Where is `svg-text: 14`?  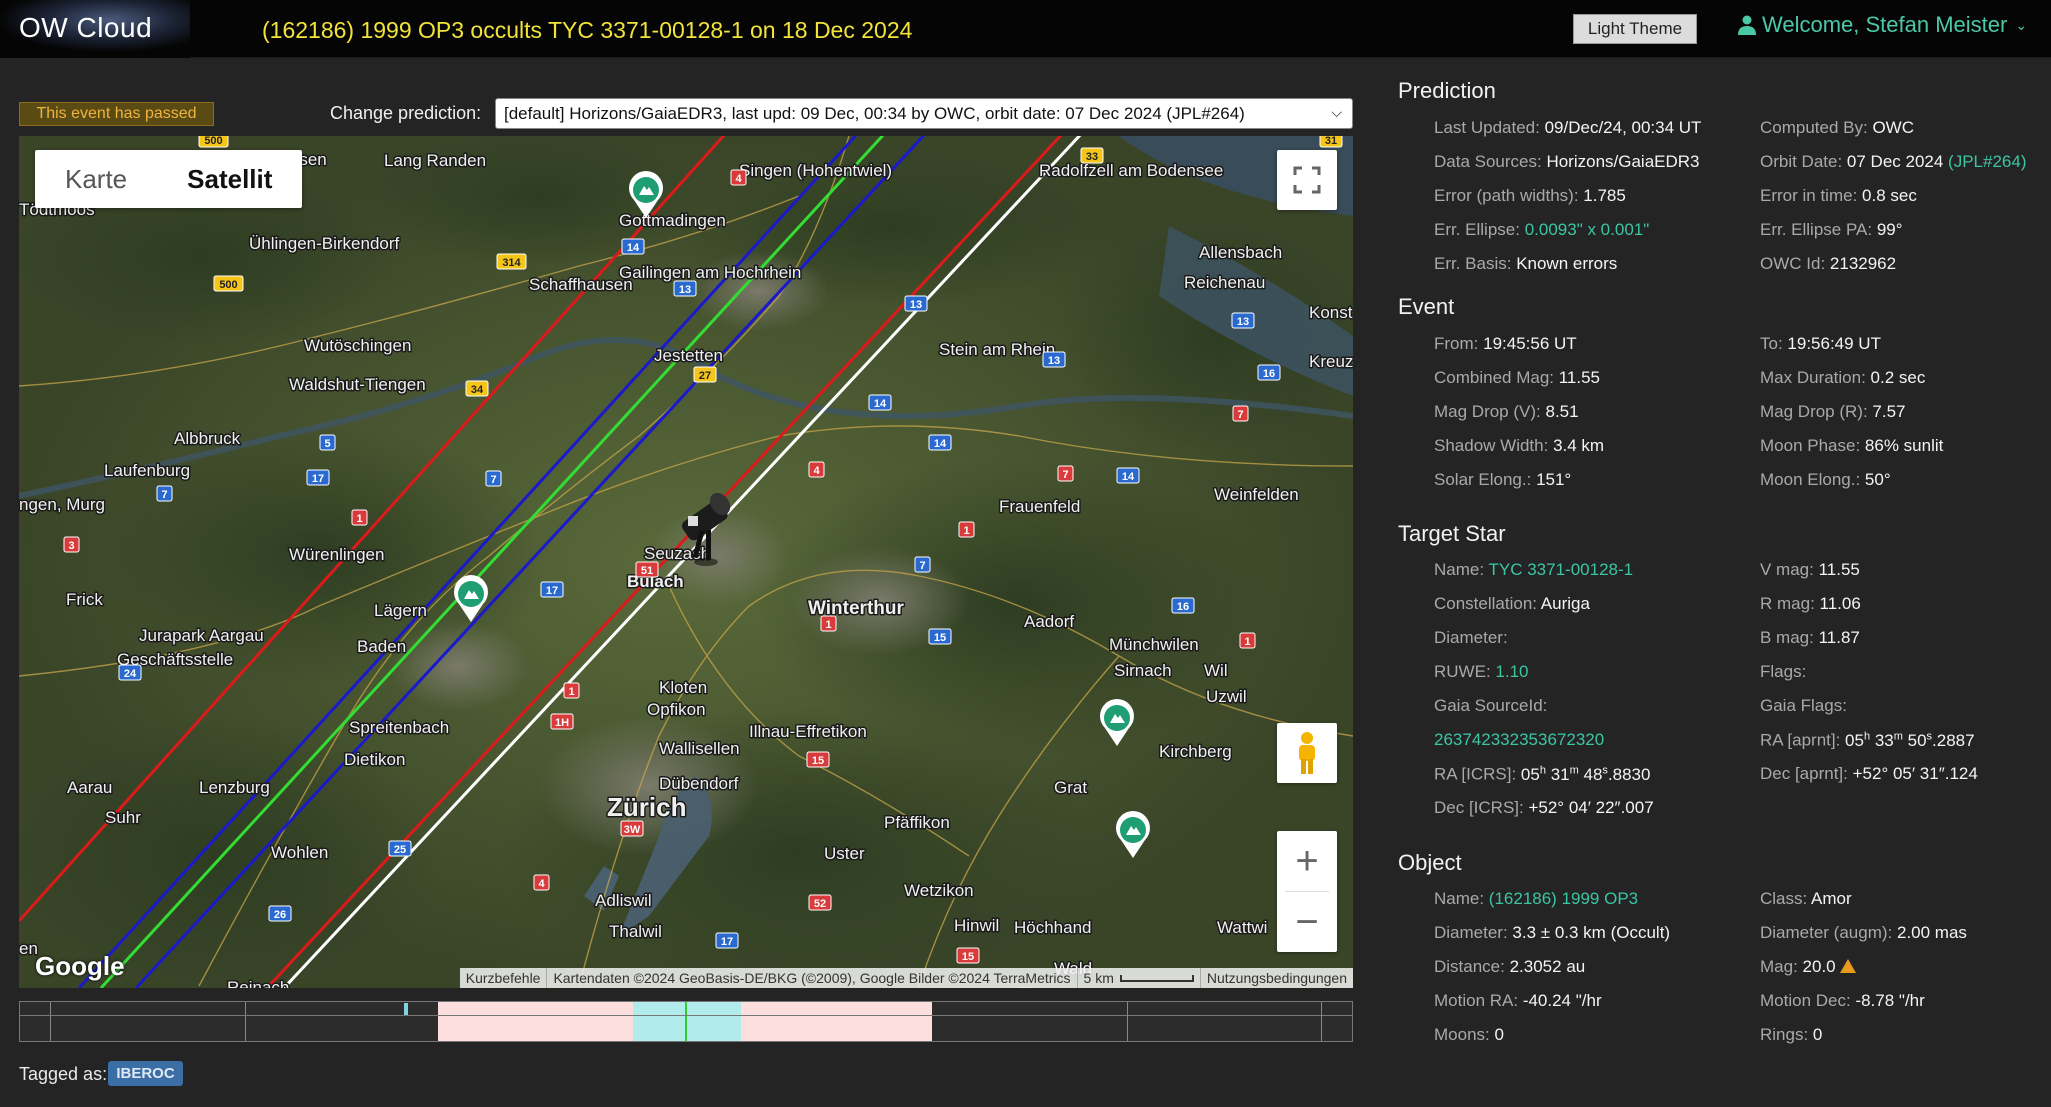 svg-text: 14 is located at coordinates (880, 404).